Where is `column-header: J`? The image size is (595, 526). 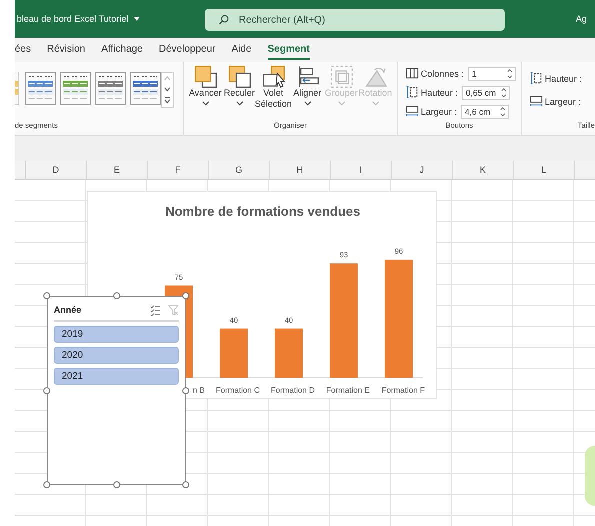 column-header: J is located at coordinates (422, 170).